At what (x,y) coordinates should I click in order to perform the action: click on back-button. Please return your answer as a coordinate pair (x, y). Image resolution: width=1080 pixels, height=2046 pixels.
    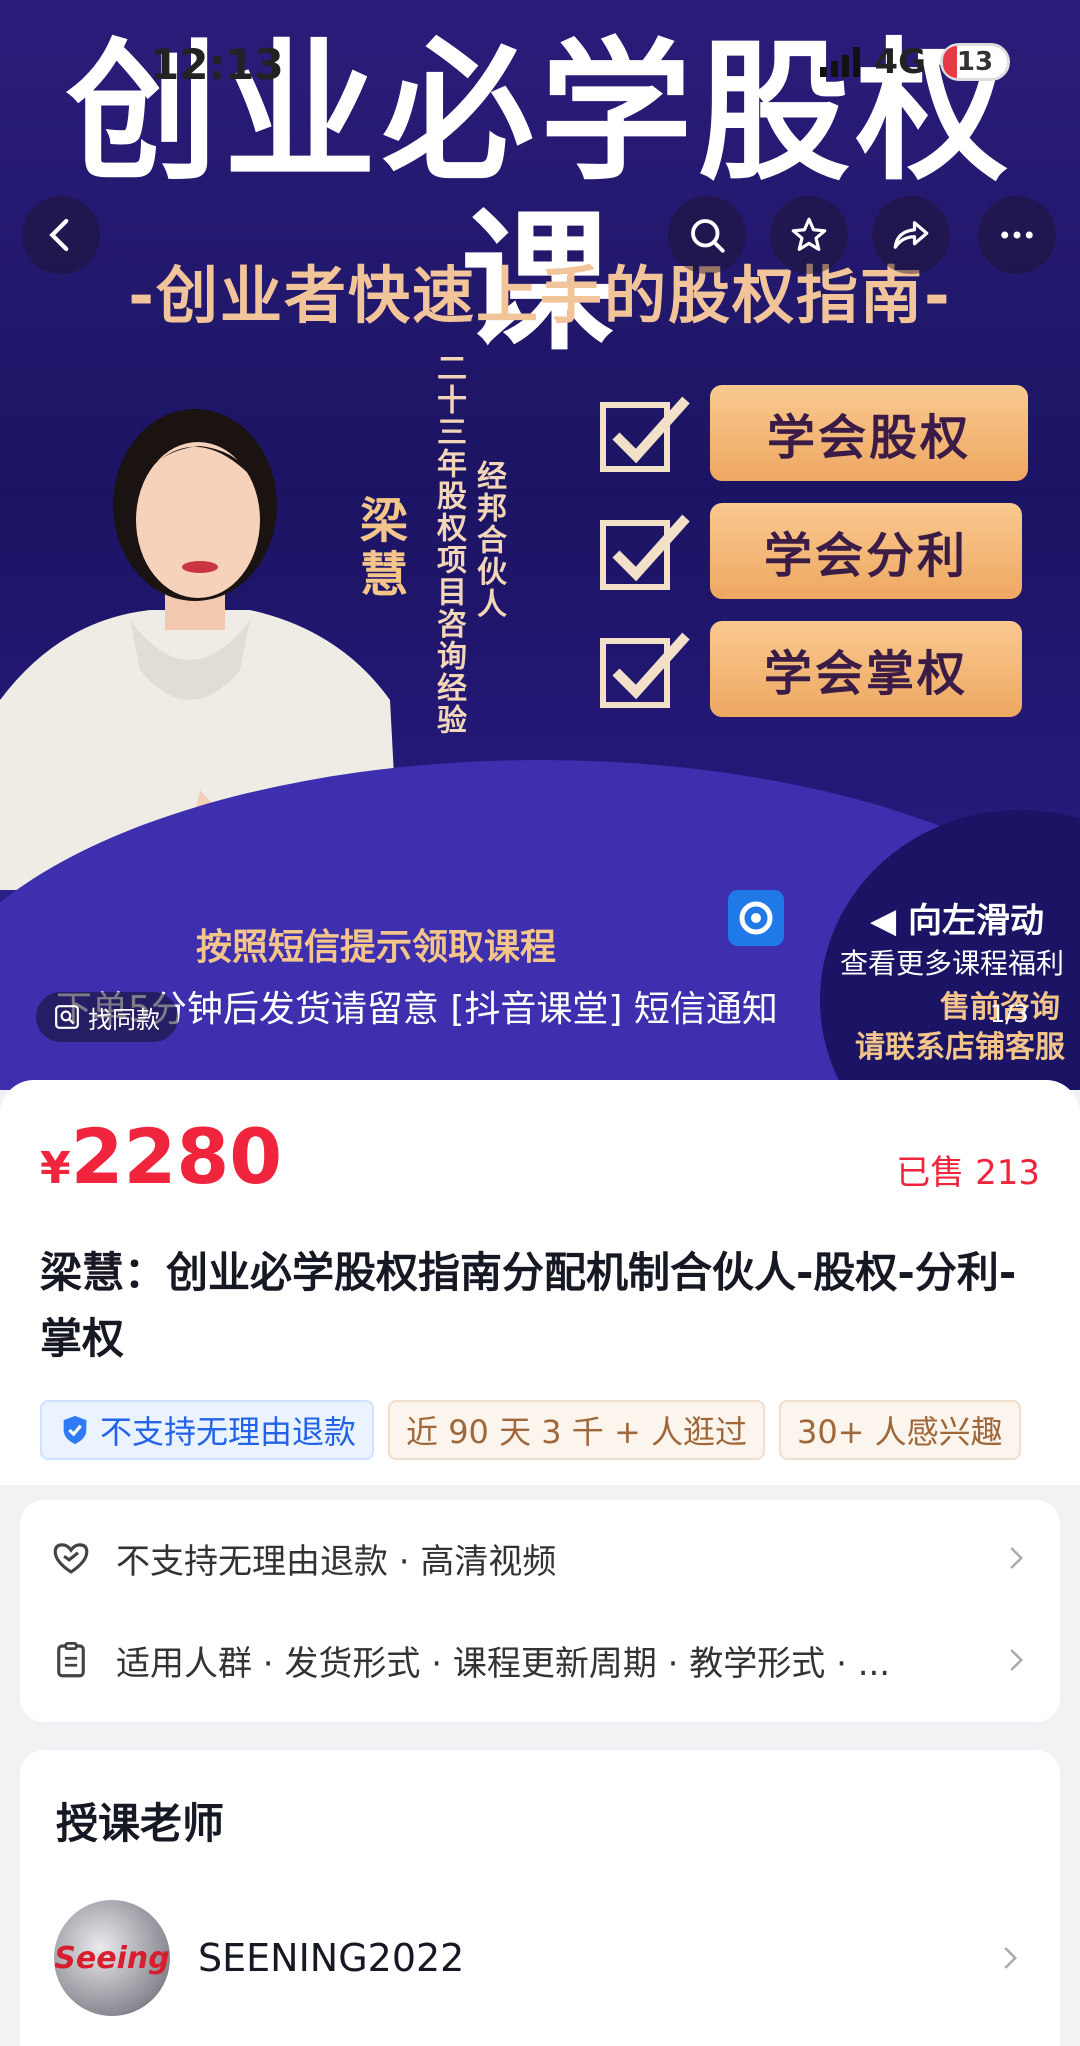
    Looking at the image, I should click on (61, 235).